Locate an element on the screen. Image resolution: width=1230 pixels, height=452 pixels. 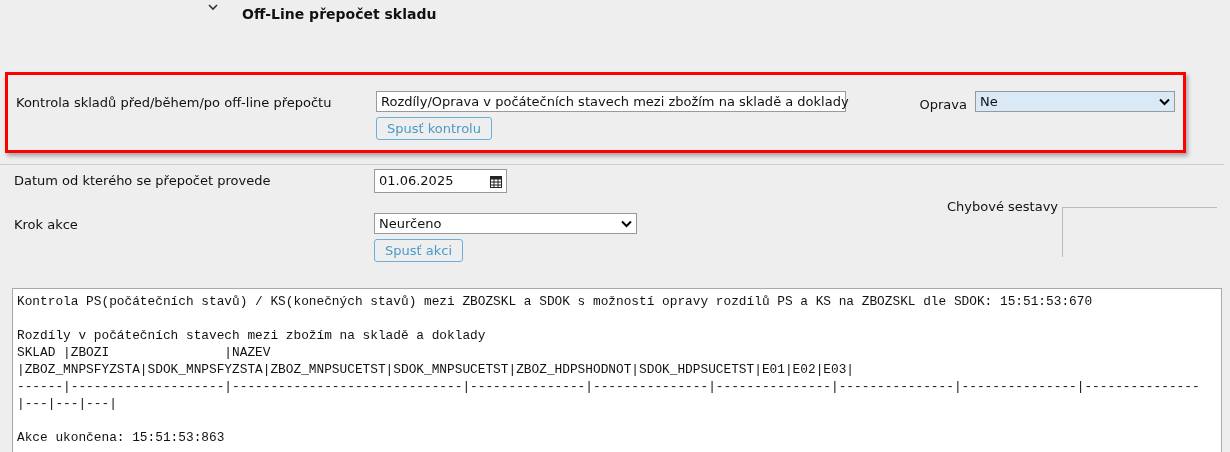
section-title: Off-Line přepočet skladu is located at coordinates (339, 14).